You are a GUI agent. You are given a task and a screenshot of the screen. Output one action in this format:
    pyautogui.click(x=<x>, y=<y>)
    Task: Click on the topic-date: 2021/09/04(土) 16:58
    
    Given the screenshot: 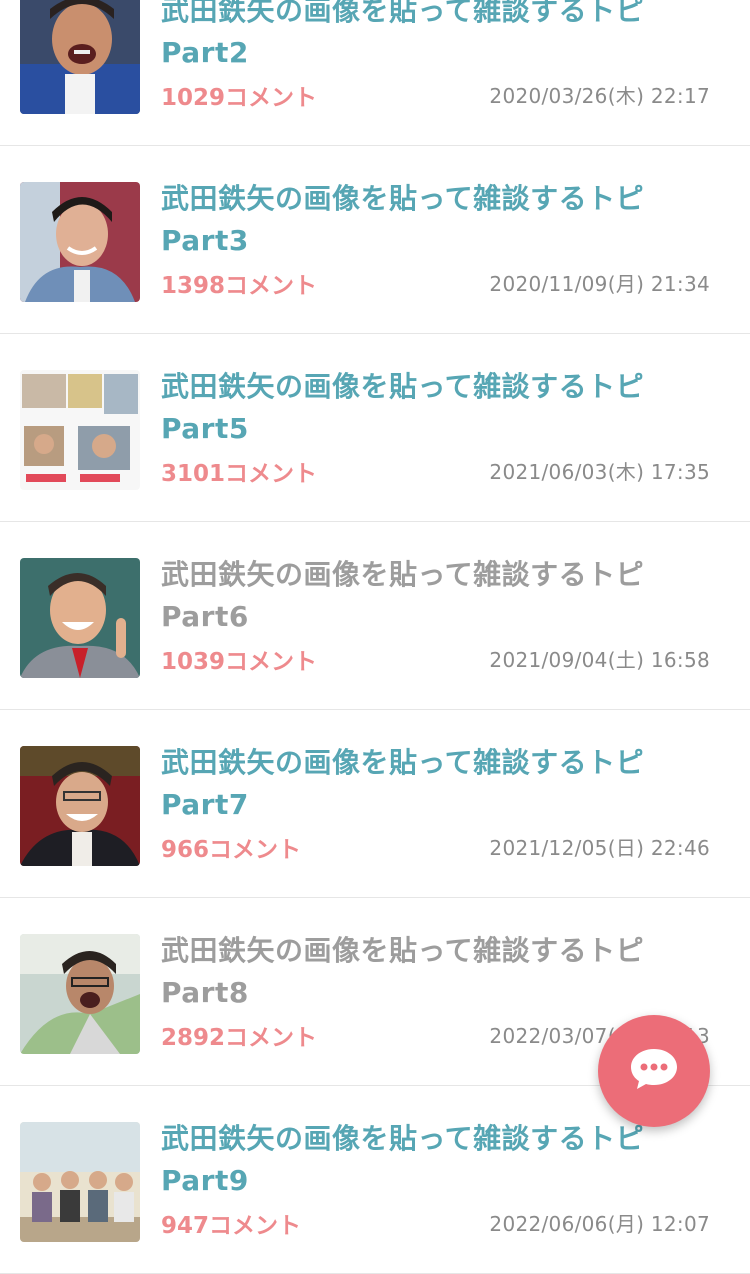 What is the action you would take?
    pyautogui.click(x=599, y=660)
    